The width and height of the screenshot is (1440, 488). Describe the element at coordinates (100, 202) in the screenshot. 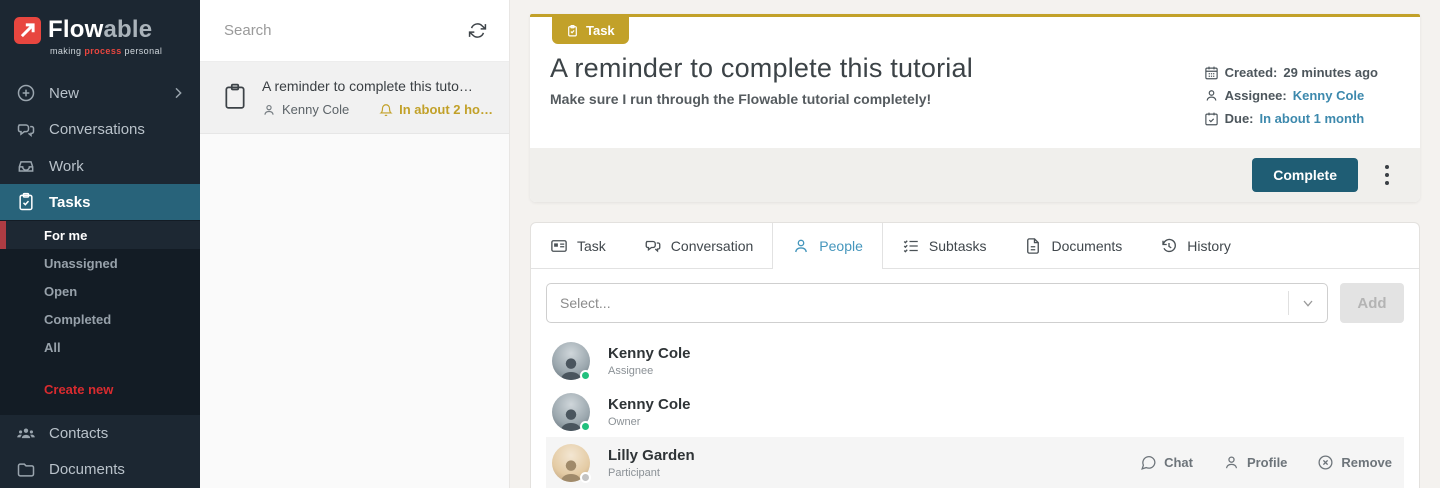

I see `sidebar-item-tasks: Tasks` at that location.